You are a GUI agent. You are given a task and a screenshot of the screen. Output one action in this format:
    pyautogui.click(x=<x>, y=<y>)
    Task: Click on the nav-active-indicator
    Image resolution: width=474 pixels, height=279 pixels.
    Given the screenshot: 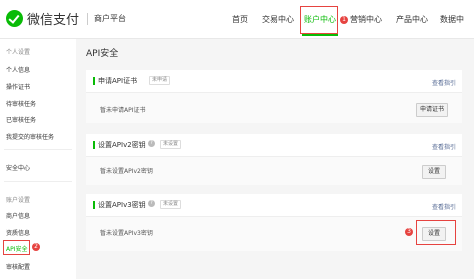 What is the action you would take?
    pyautogui.click(x=320, y=35)
    